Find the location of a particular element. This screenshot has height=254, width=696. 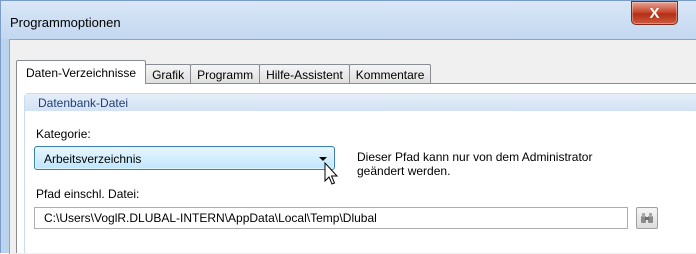

binoculars-icon is located at coordinates (647, 218).